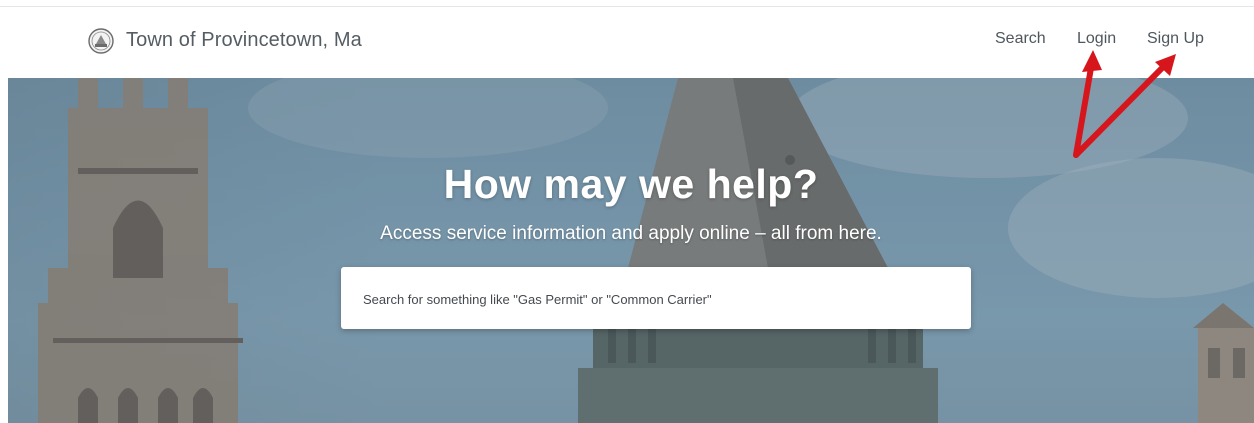 The image size is (1254, 423). Describe the element at coordinates (631, 184) in the screenshot. I see `hero-title: How may we help?` at that location.